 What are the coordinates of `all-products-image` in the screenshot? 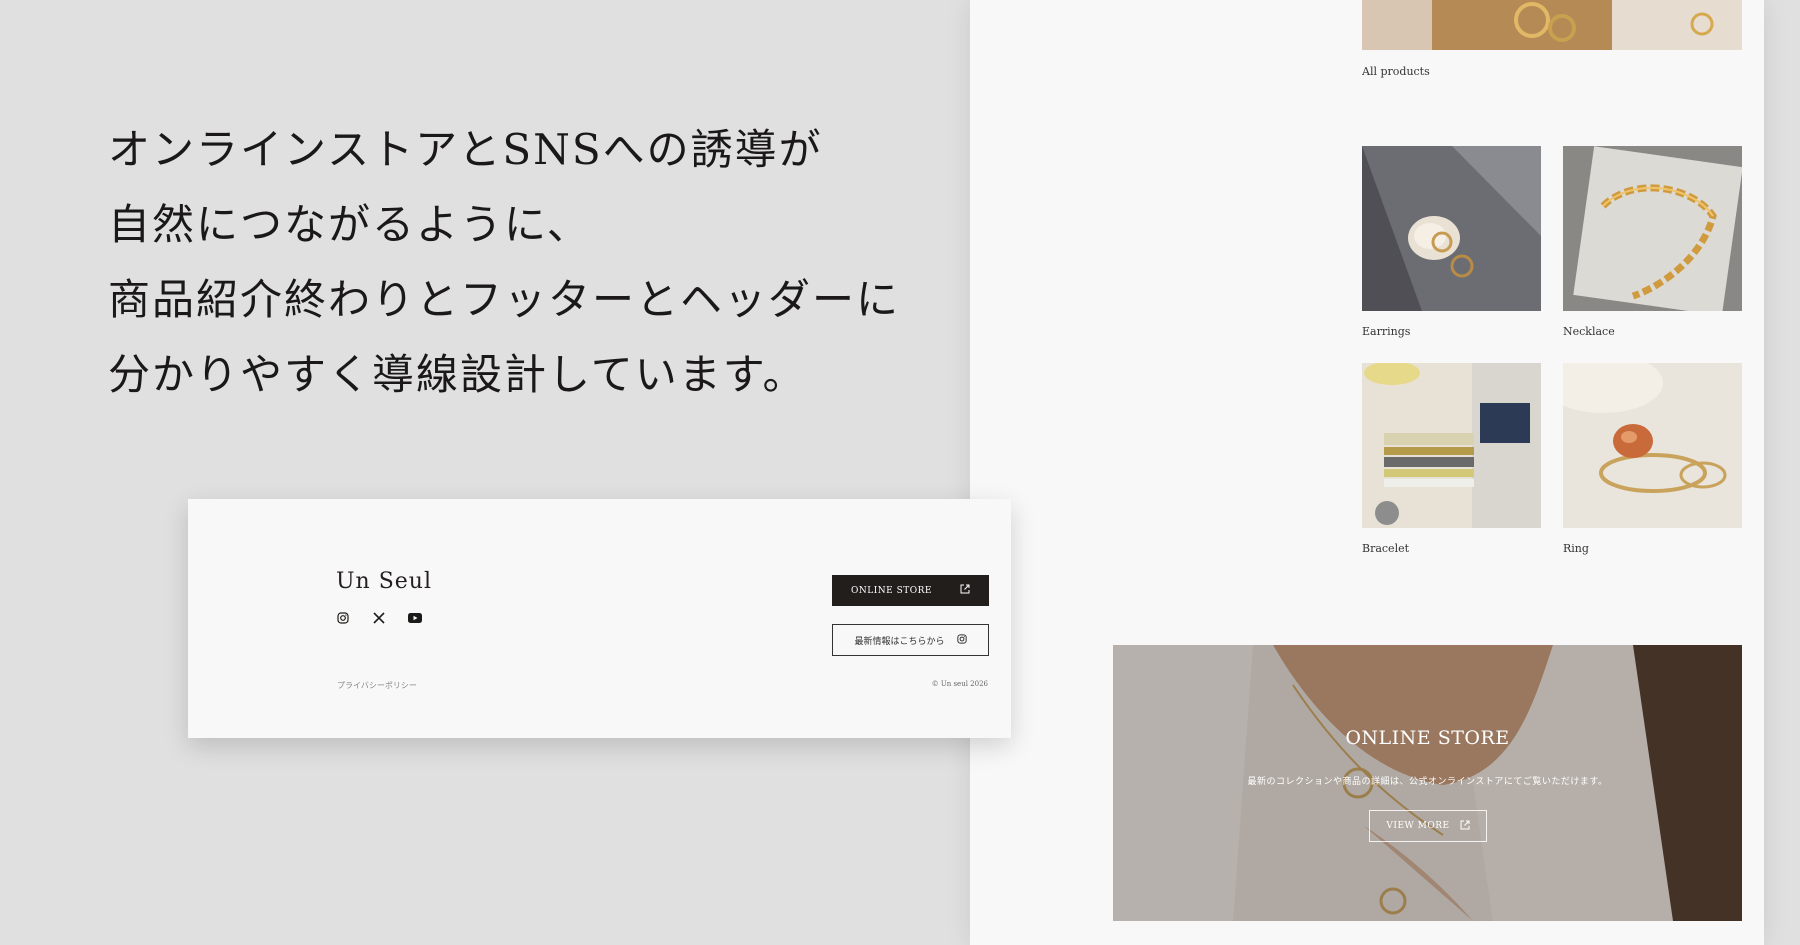 It's located at (1552, 25).